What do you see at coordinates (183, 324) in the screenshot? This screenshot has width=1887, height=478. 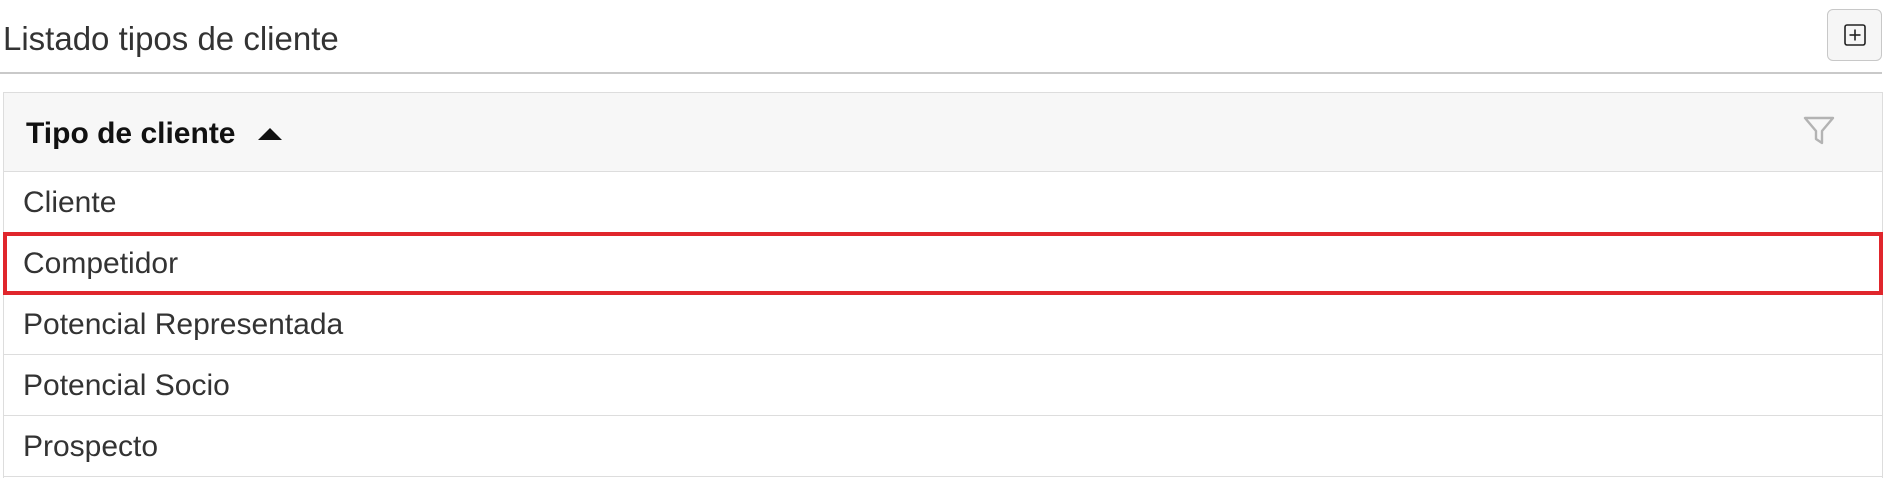 I see `row-label: Potencial Representada` at bounding box center [183, 324].